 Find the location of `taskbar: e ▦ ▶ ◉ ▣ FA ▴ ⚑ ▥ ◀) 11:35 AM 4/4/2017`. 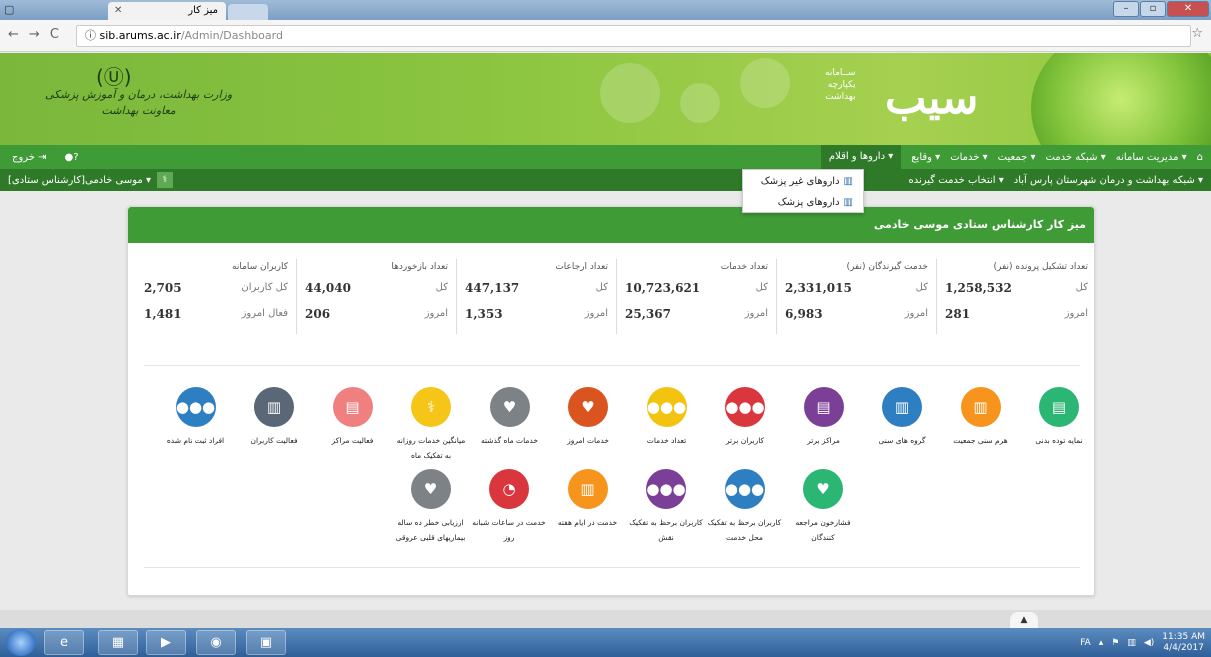

taskbar: e ▦ ▶ ◉ ▣ FA ▴ ⚑ ▥ ◀) 11:35 AM 4/4/2017 is located at coordinates (605, 642).